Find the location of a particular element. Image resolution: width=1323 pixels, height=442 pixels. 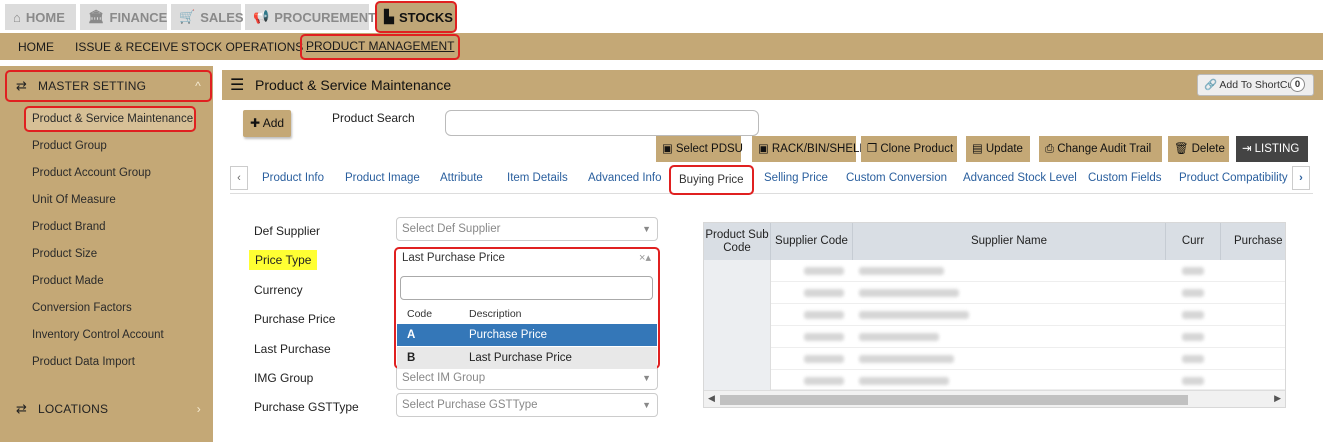

tab-product-image: Product Image is located at coordinates (382, 178).